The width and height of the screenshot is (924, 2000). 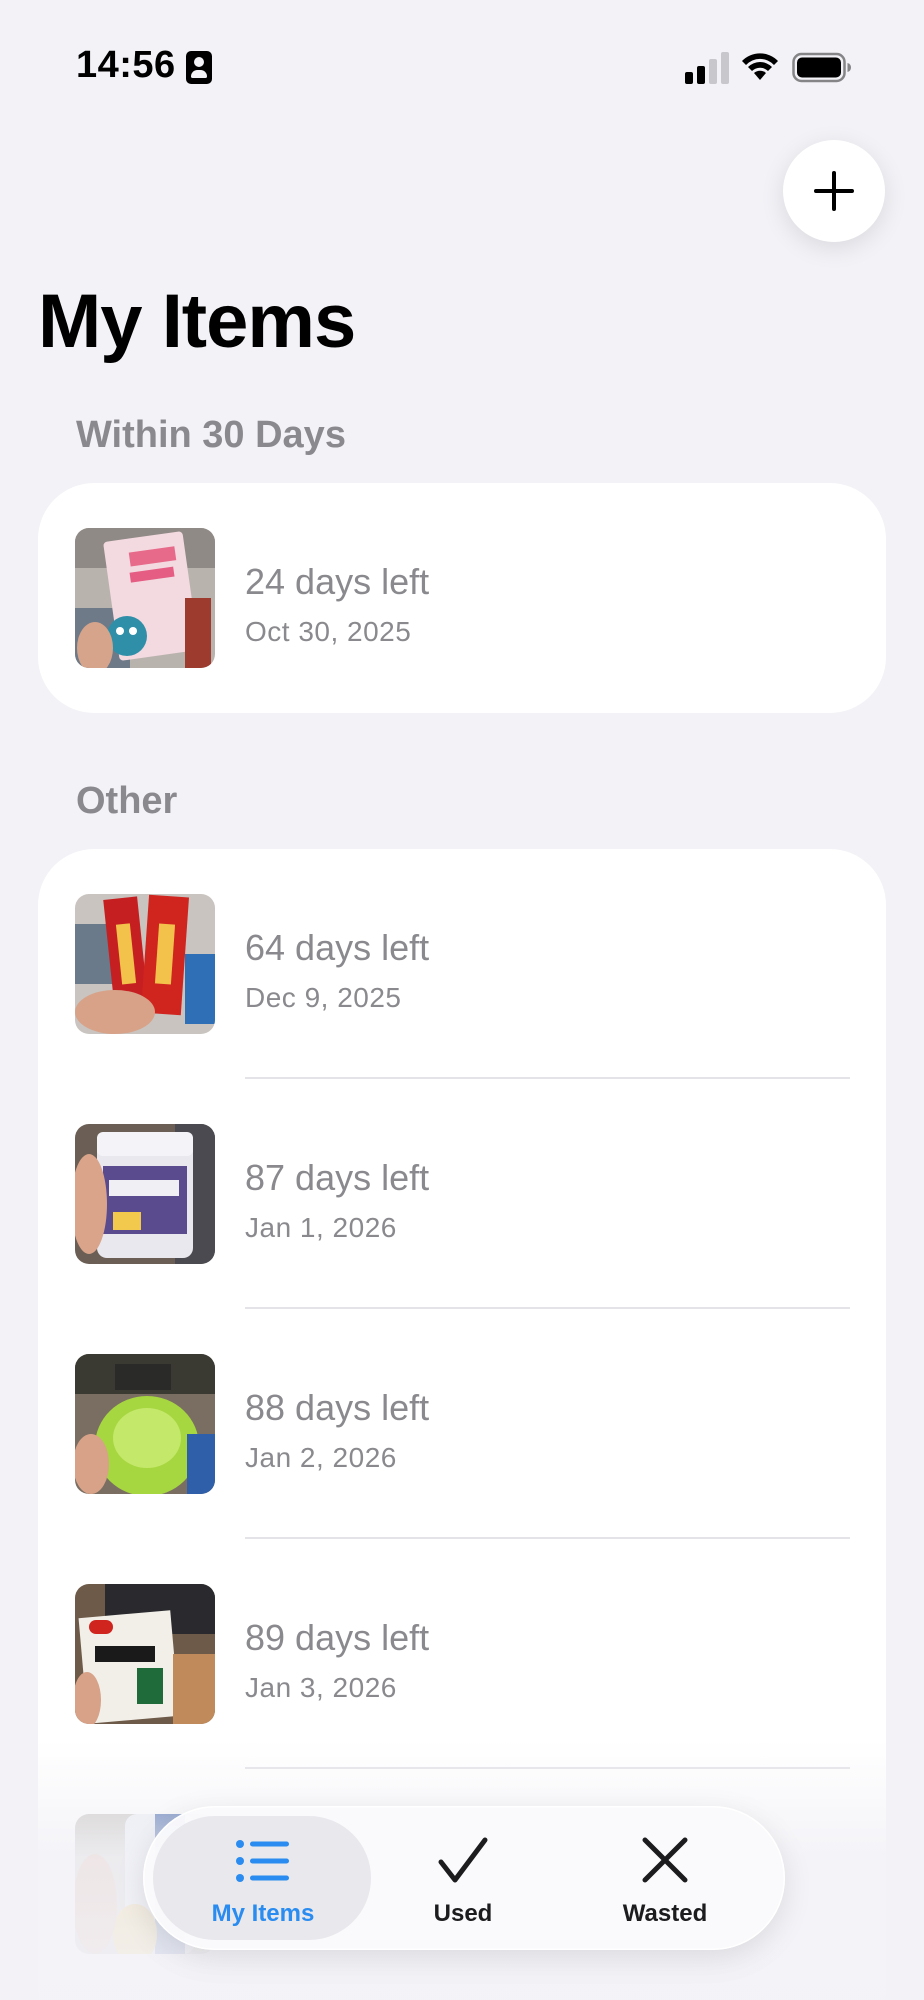 What do you see at coordinates (321, 1227) in the screenshot?
I see `expiry-date: Jan 1, 2026` at bounding box center [321, 1227].